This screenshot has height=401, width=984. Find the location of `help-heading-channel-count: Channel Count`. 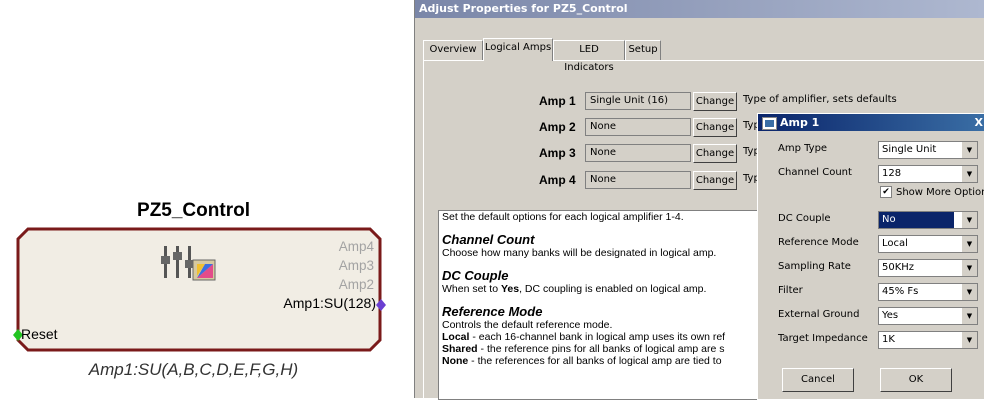

help-heading-channel-count: Channel Count is located at coordinates (488, 239).